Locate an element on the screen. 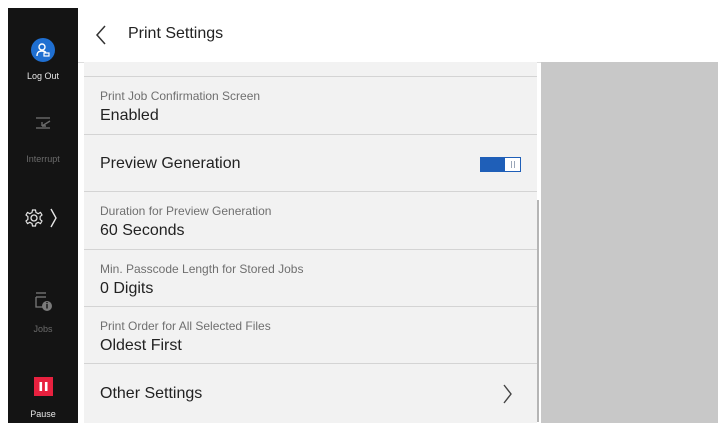 The width and height of the screenshot is (718, 423). setting-value: 60 Seconds is located at coordinates (142, 230).